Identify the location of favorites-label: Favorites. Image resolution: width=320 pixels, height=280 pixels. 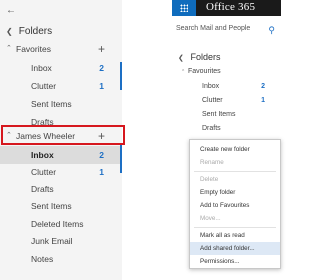
(33, 49).